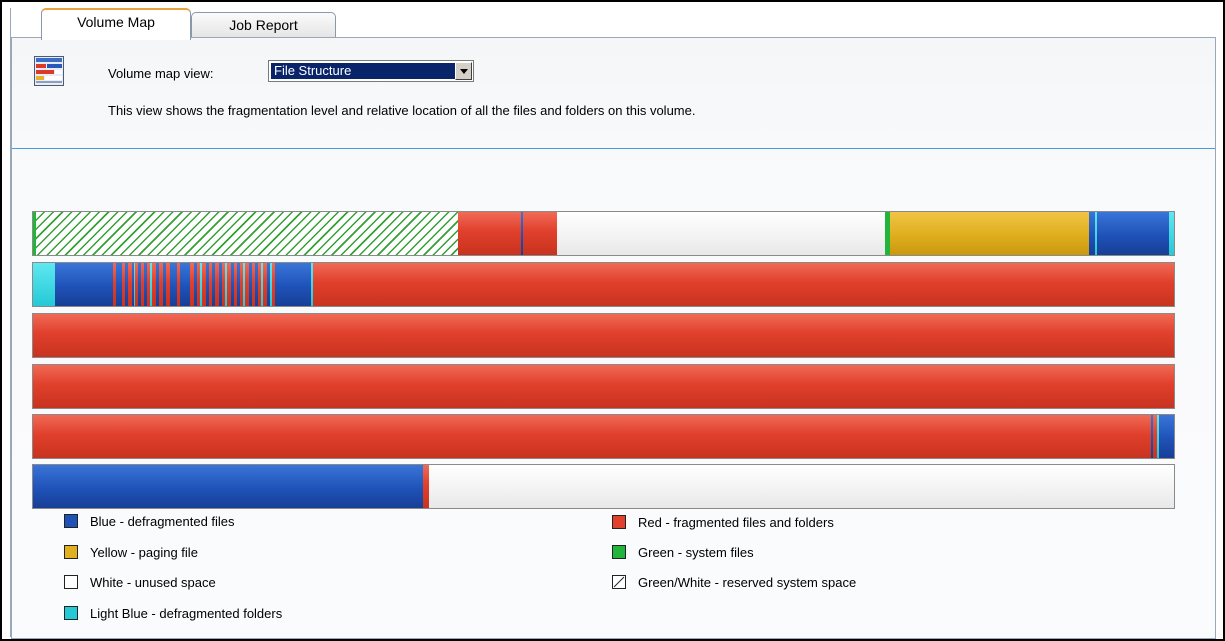 This screenshot has height=641, width=1225. What do you see at coordinates (747, 582) in the screenshot?
I see `legend-label-reserved: Green/White - reserved system space` at bounding box center [747, 582].